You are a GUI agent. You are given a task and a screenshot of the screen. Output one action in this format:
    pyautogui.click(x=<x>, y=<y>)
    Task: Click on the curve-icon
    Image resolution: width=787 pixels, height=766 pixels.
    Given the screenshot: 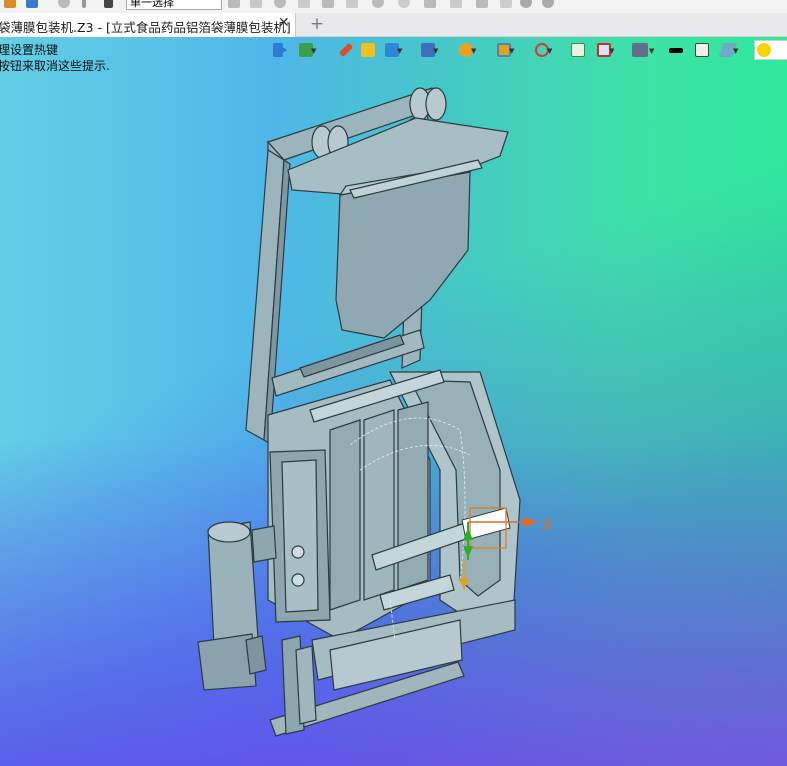 What is the action you would take?
    pyautogui.click(x=352, y=4)
    